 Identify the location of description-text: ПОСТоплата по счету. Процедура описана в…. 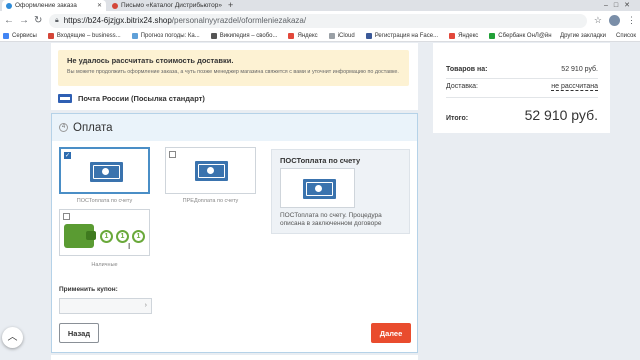
(331, 219).